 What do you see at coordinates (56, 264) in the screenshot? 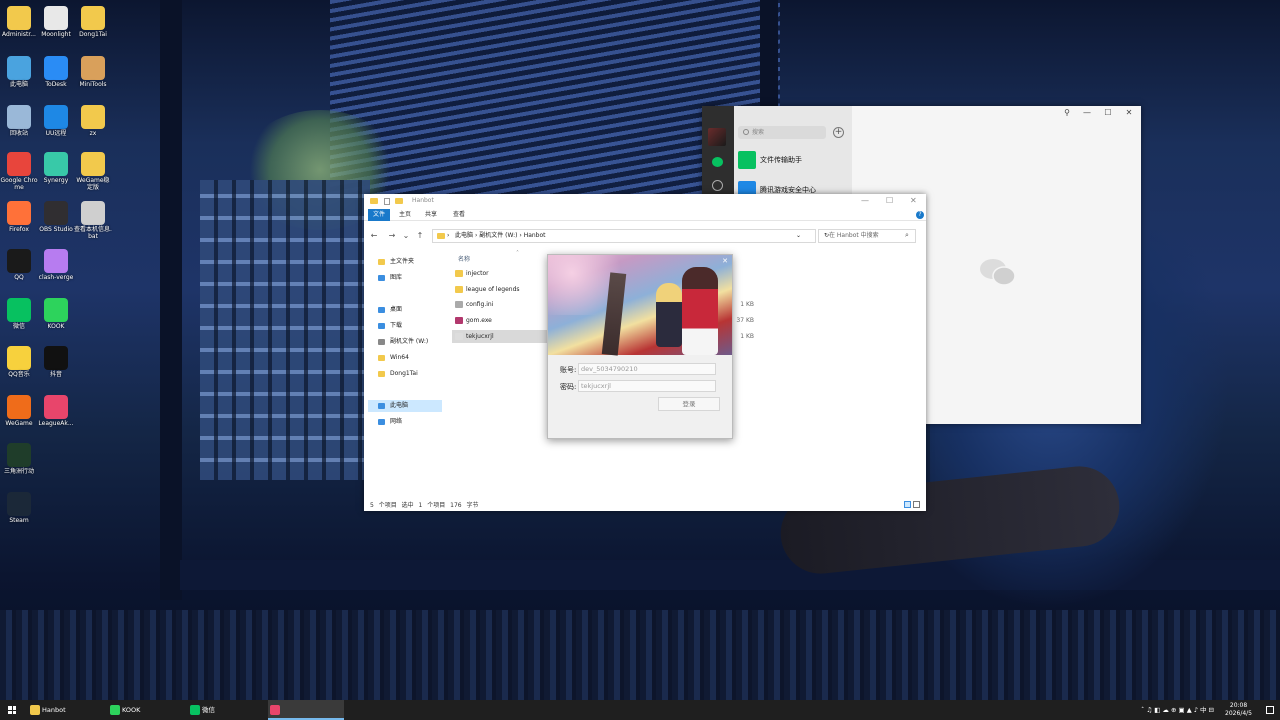
I see `desktop-icon: clash-verge` at bounding box center [56, 264].